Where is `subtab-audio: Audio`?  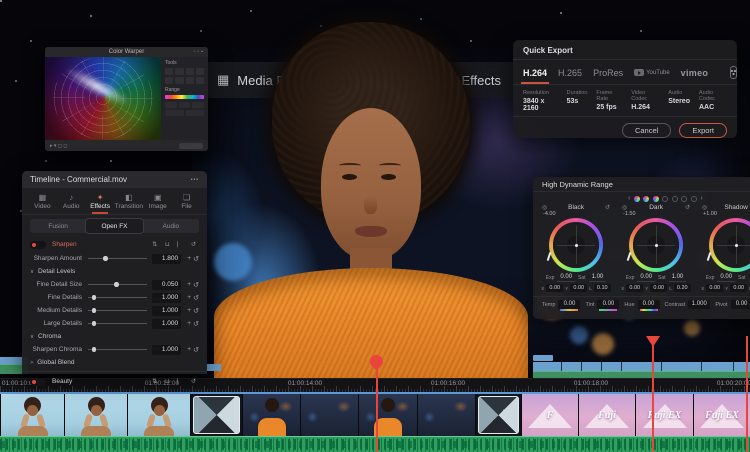
subtab-audio: Audio is located at coordinates (171, 226).